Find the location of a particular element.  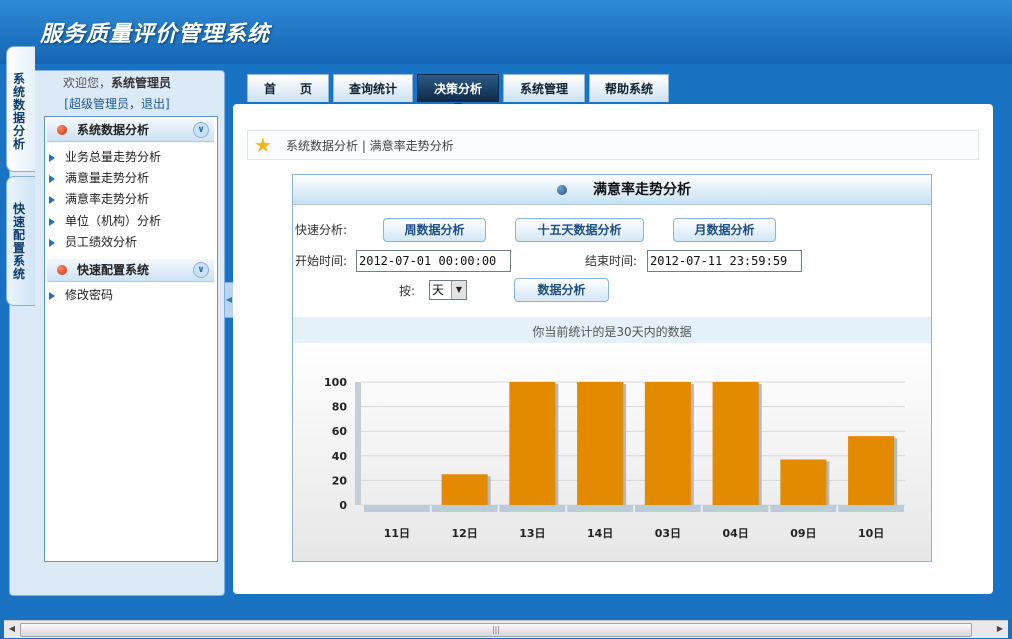

vertical-tab-label: 快速配置系统 is located at coordinates (19, 241).